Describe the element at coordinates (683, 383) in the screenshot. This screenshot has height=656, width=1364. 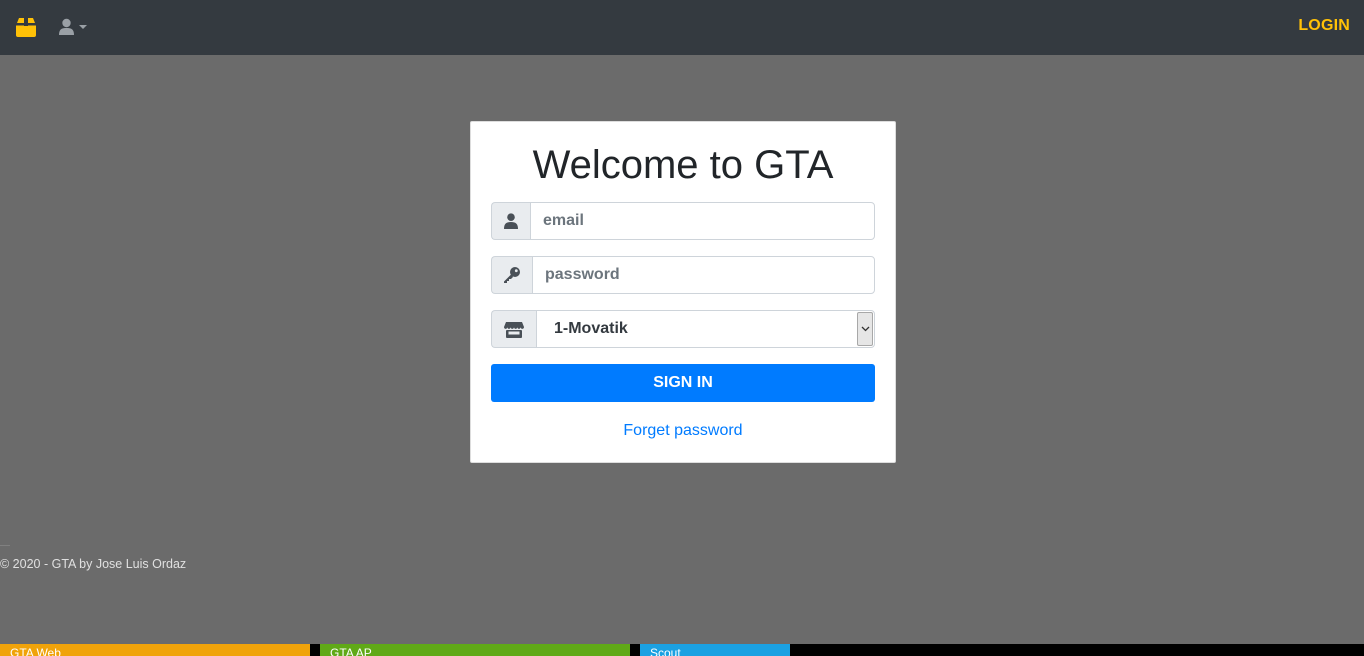
I see `sign-in-button: SIGN IN` at that location.